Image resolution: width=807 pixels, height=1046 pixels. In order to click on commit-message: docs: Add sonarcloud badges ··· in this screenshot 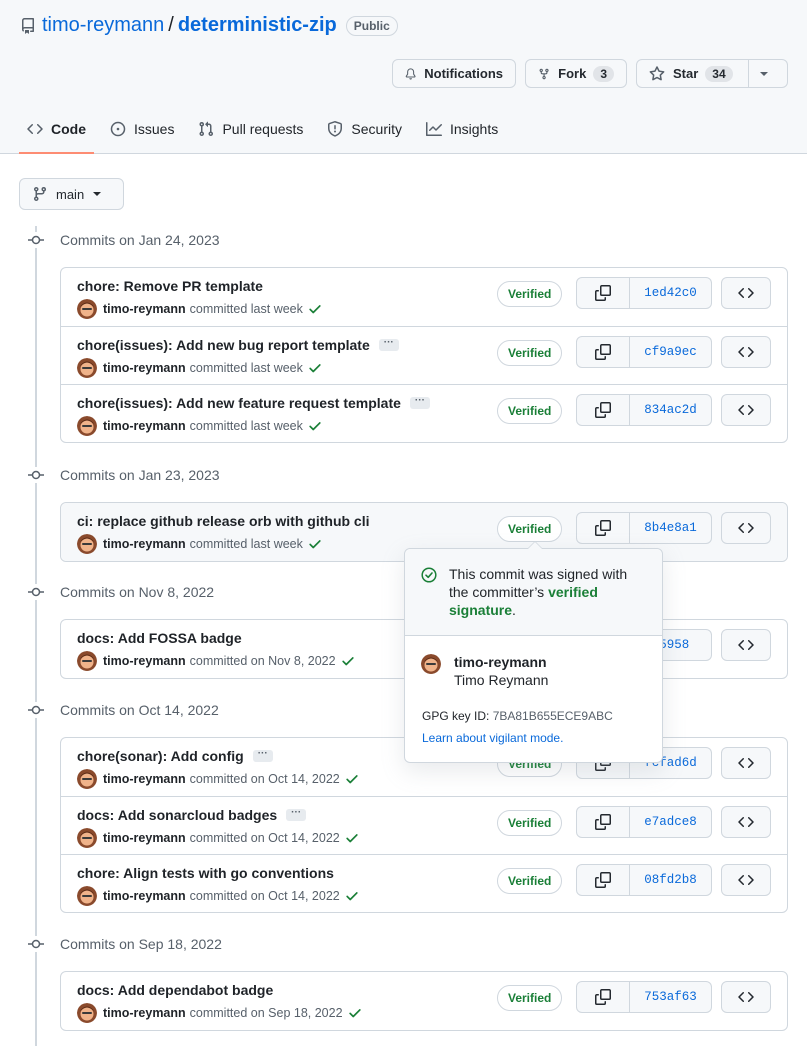, I will do `click(192, 815)`.